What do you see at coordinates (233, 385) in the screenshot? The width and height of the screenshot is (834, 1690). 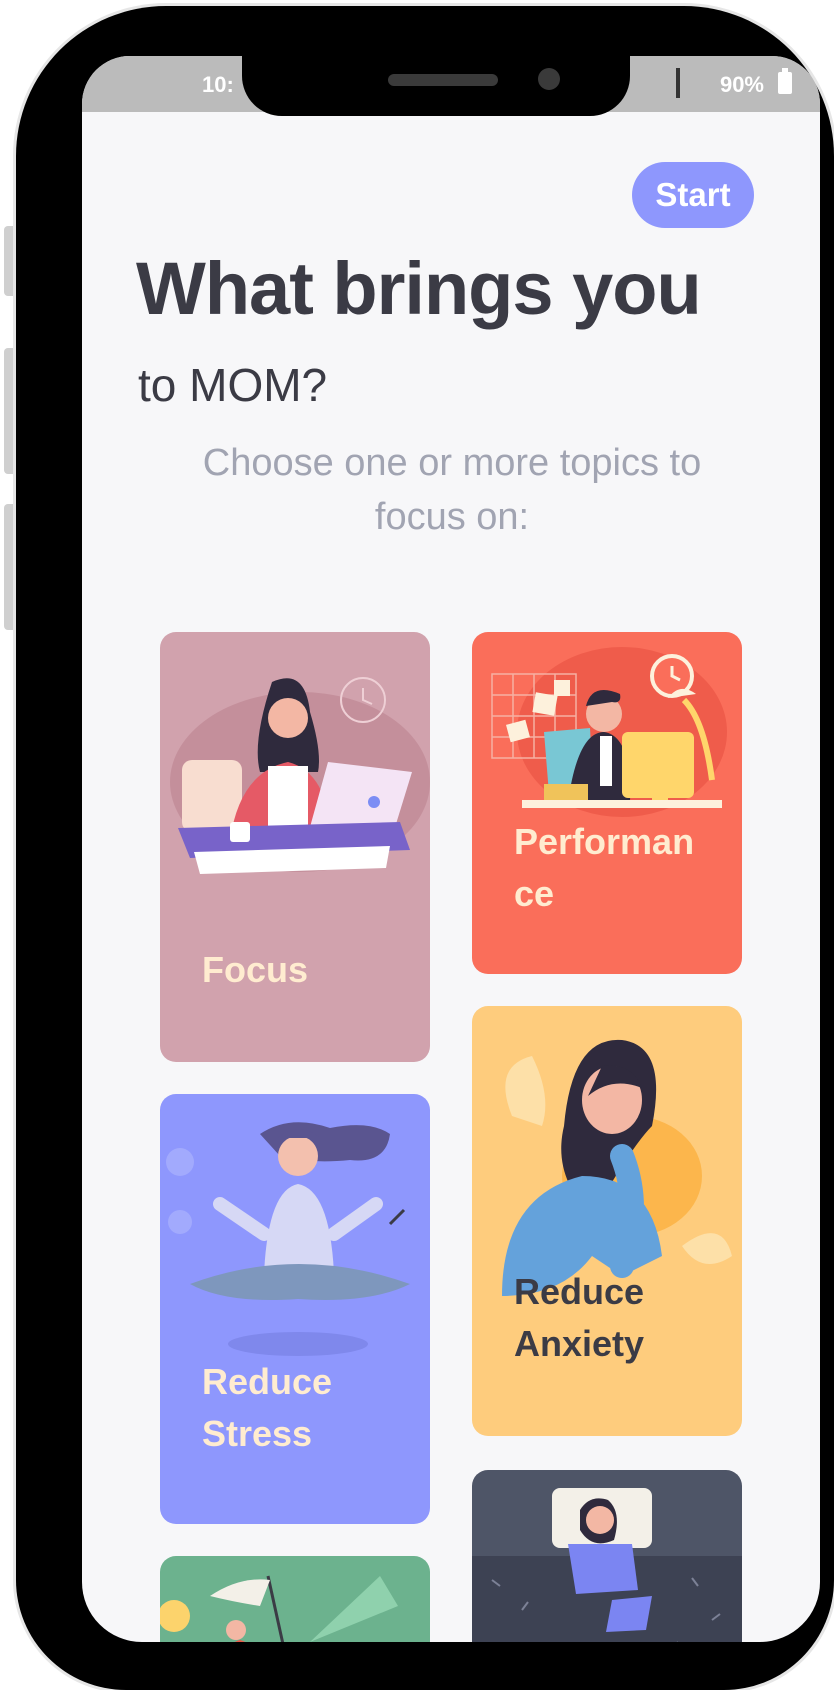 I see `page-title-line2: to MOM?` at bounding box center [233, 385].